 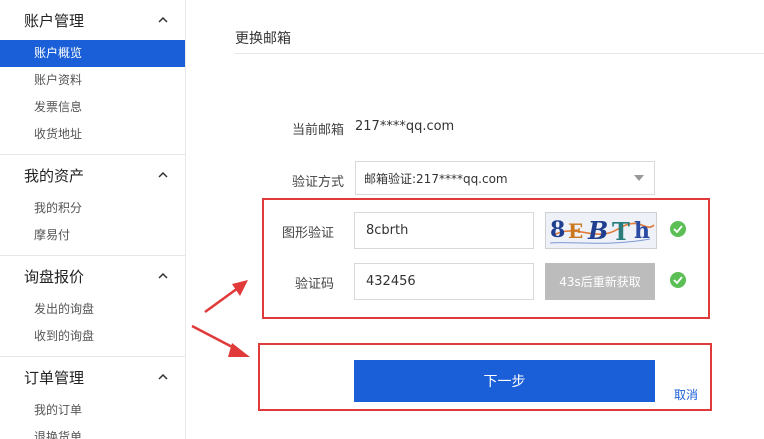 I want to click on verify-method-value: 邮箱验证:217****qq.com, so click(x=436, y=178).